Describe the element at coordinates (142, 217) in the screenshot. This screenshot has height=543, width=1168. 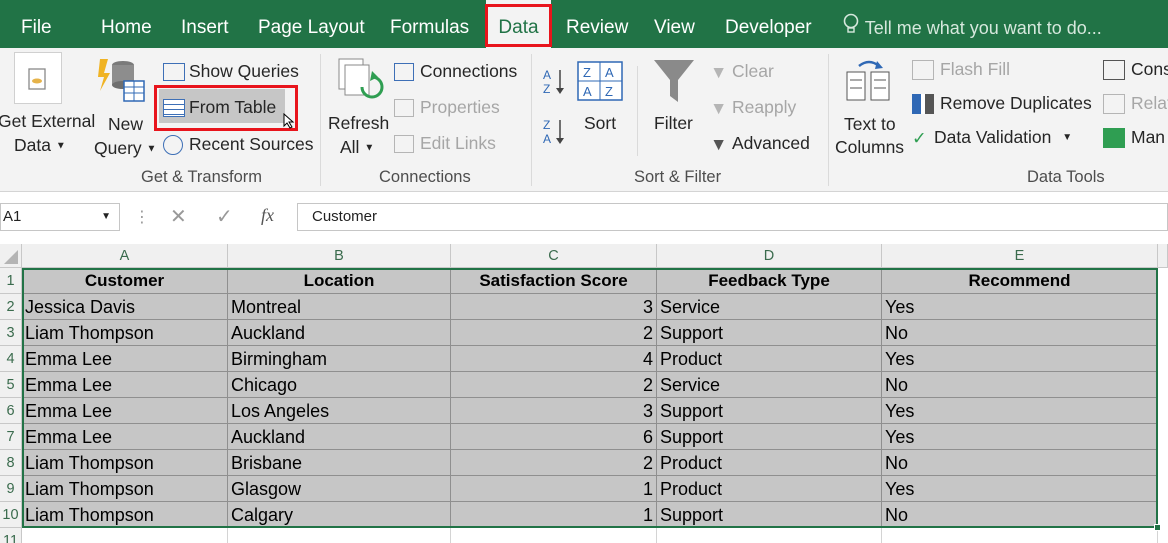
I see `more-options-icon: ⋮` at that location.